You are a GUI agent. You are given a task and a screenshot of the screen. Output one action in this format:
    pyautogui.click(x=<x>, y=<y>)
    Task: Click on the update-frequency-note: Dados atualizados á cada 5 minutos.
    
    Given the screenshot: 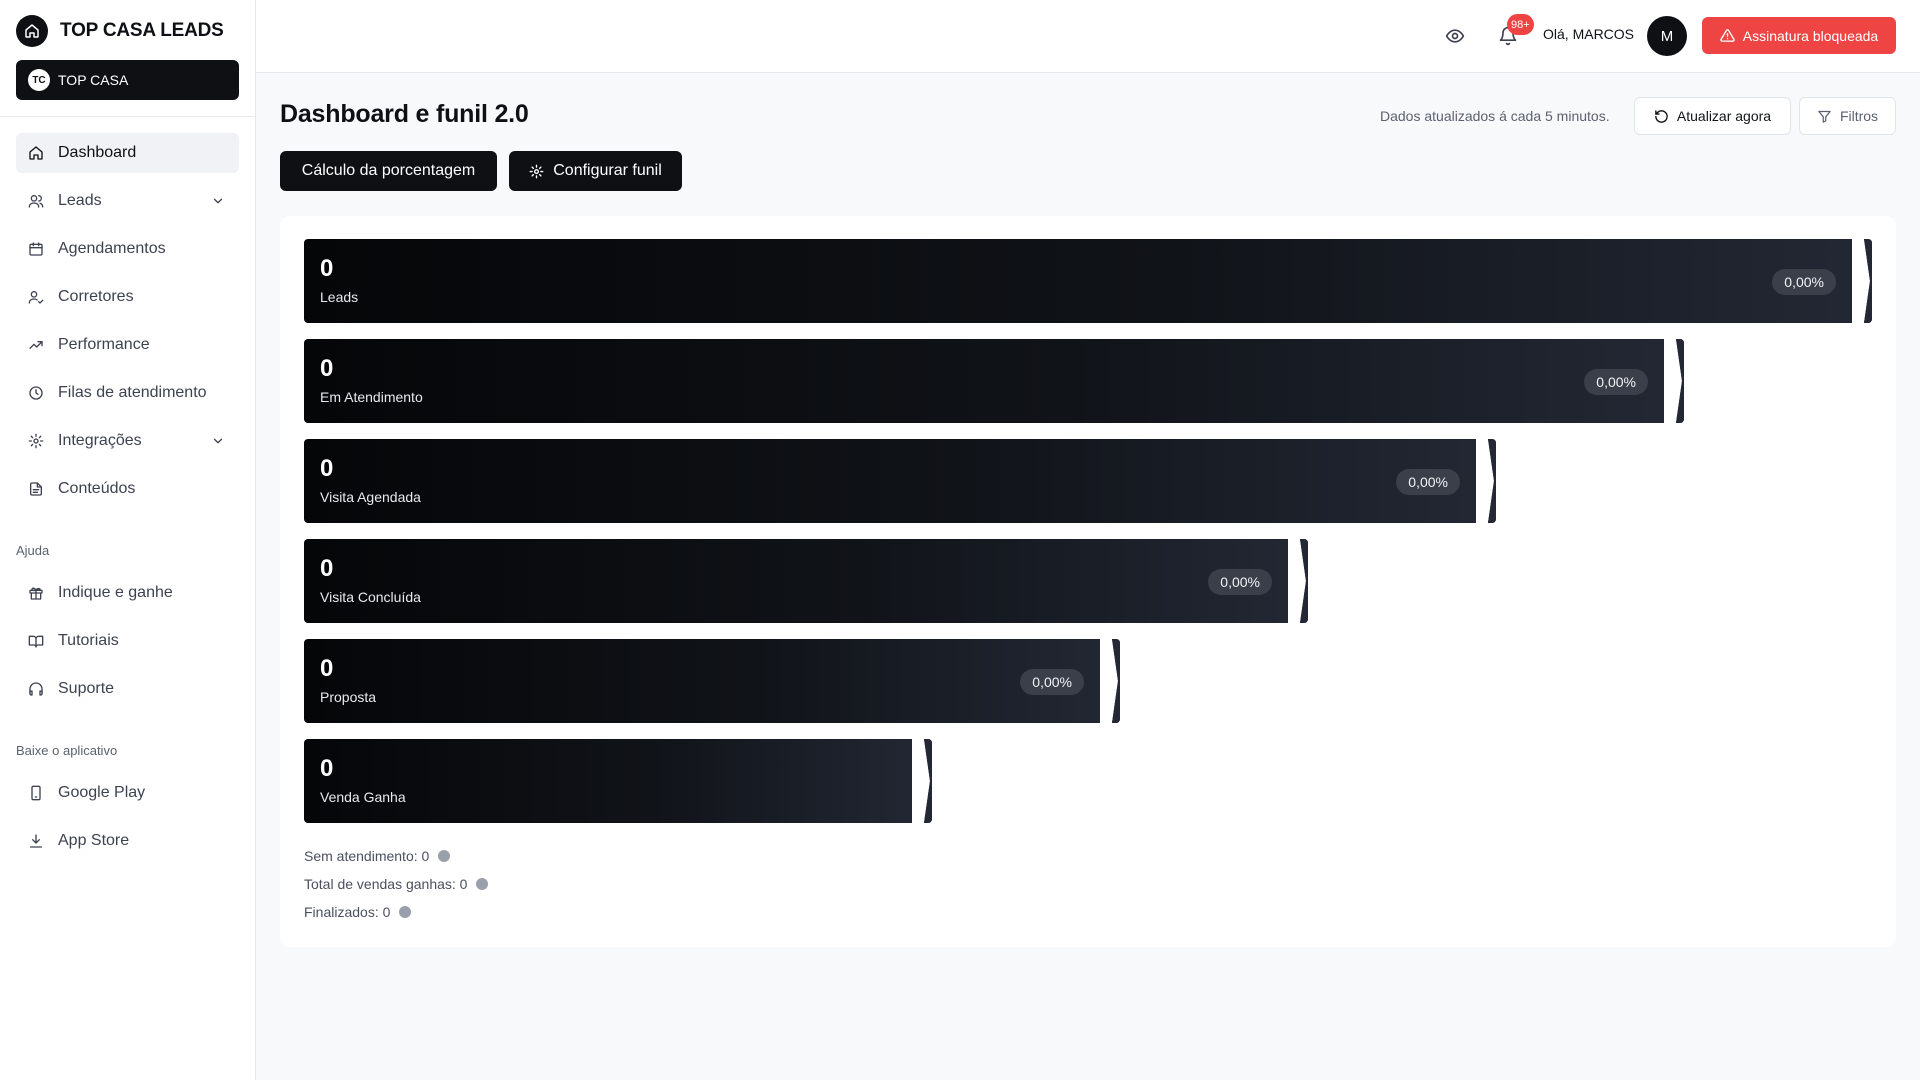 What is the action you would take?
    pyautogui.click(x=1495, y=116)
    